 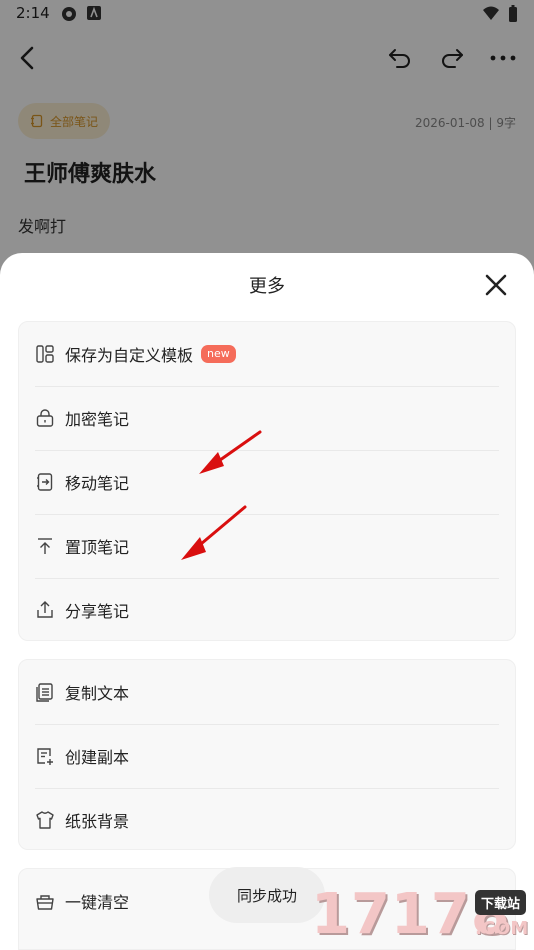 What do you see at coordinates (97, 821) in the screenshot?
I see `paper-background-label: 纸张背景` at bounding box center [97, 821].